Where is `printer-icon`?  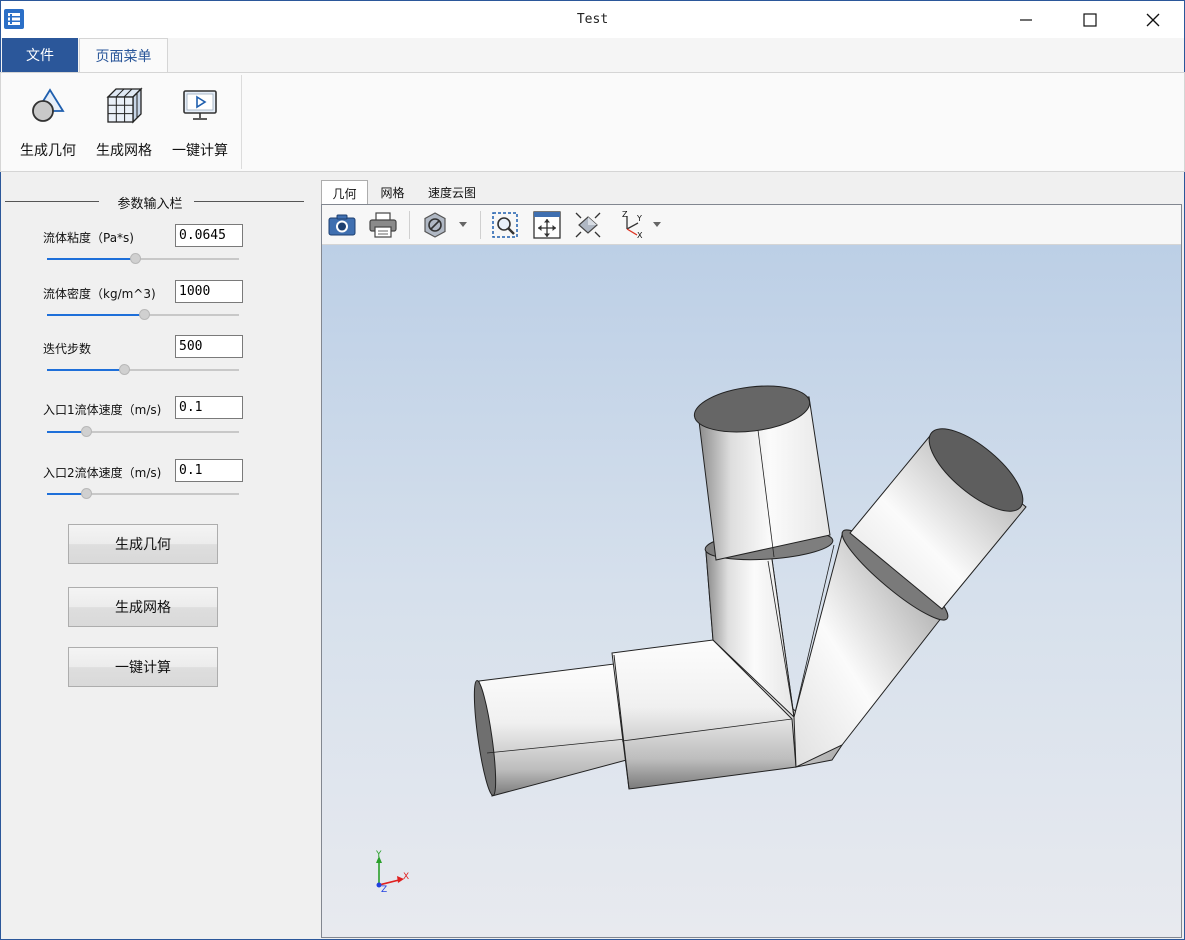
printer-icon is located at coordinates (383, 225).